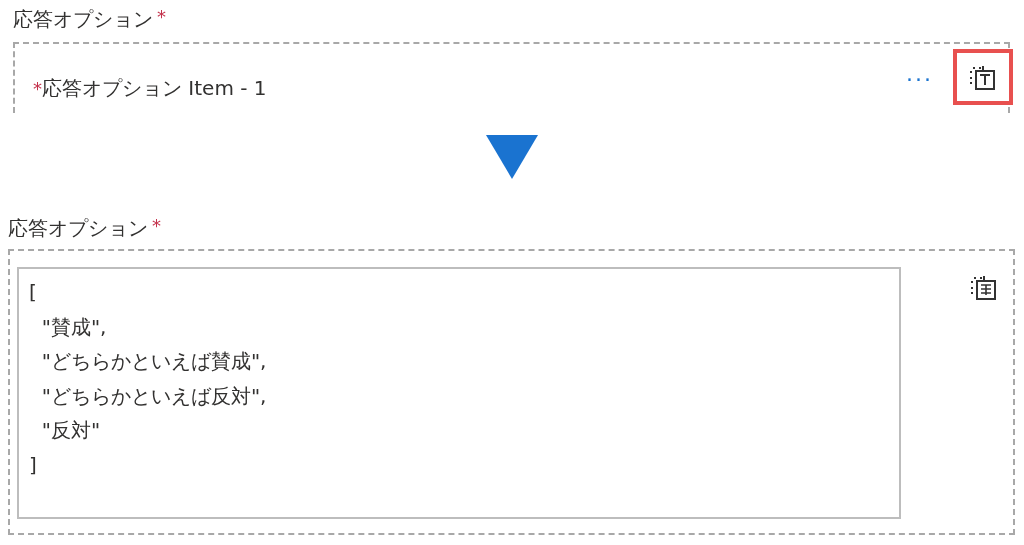 This screenshot has height=545, width=1024. What do you see at coordinates (512, 157) in the screenshot?
I see `down-arrow-icon` at bounding box center [512, 157].